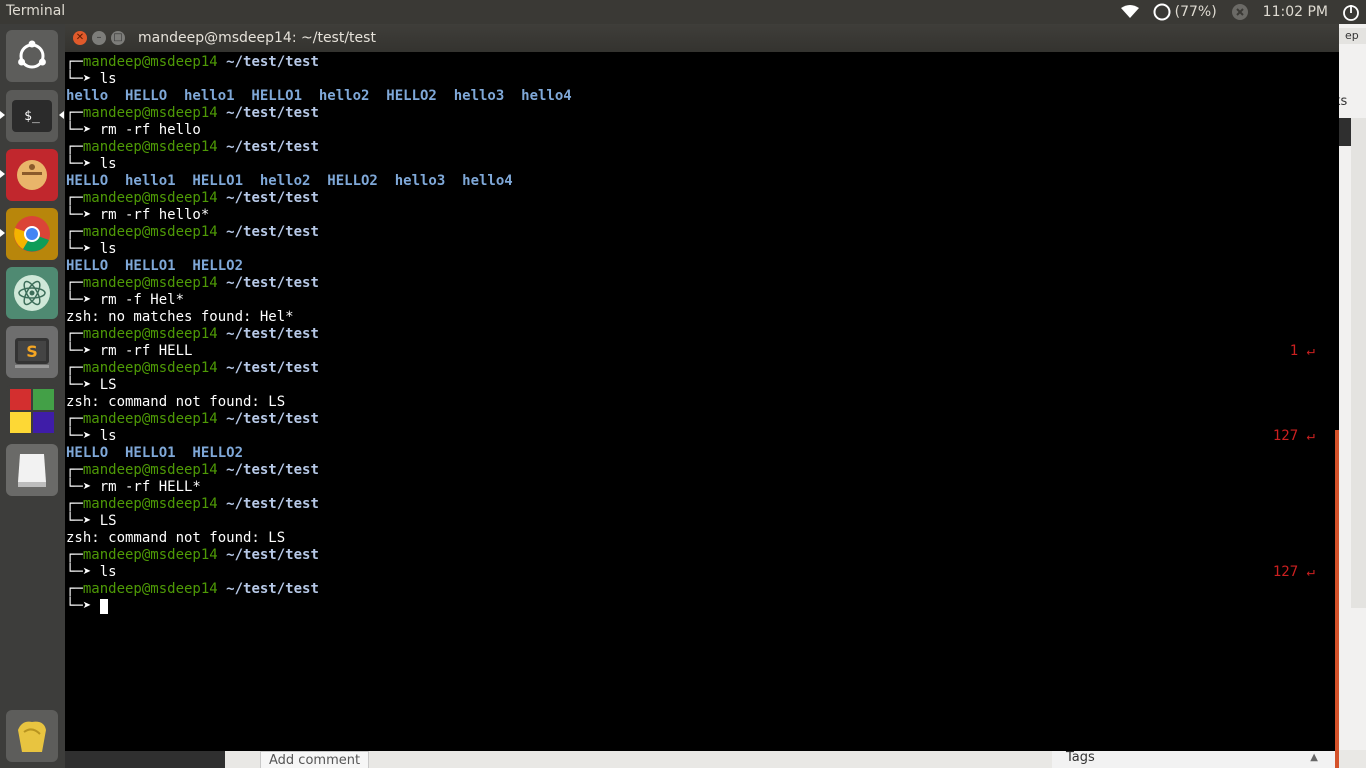 This screenshot has width=1366, height=768. What do you see at coordinates (61, 115) in the screenshot?
I see `active-indicator` at bounding box center [61, 115].